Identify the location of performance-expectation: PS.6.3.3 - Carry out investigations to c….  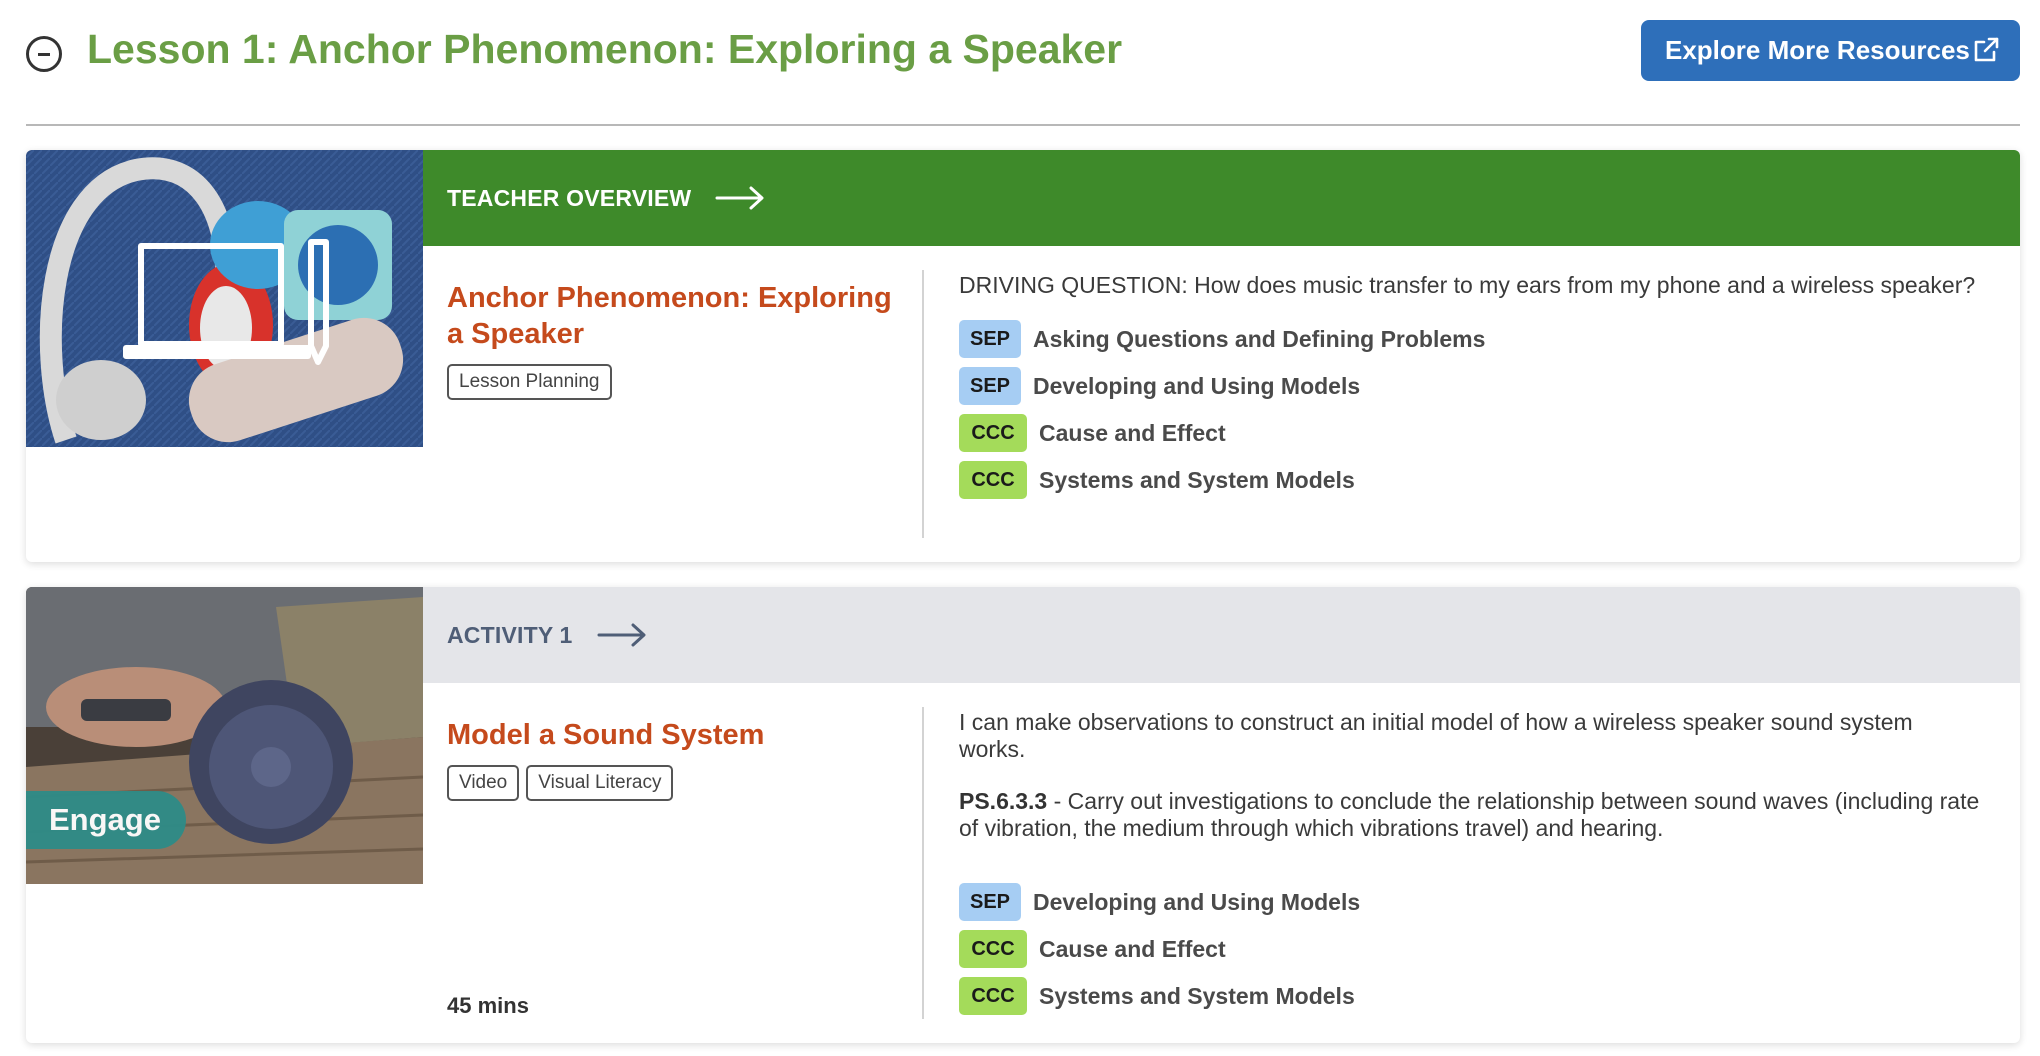
(1469, 815).